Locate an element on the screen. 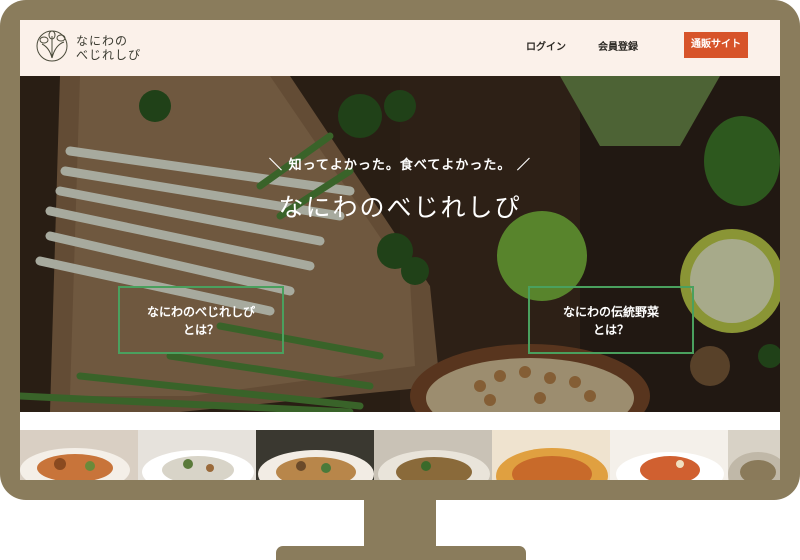 The width and height of the screenshot is (800, 560). site-logo: なにわの べじれしぴ is located at coordinates (94, 48).